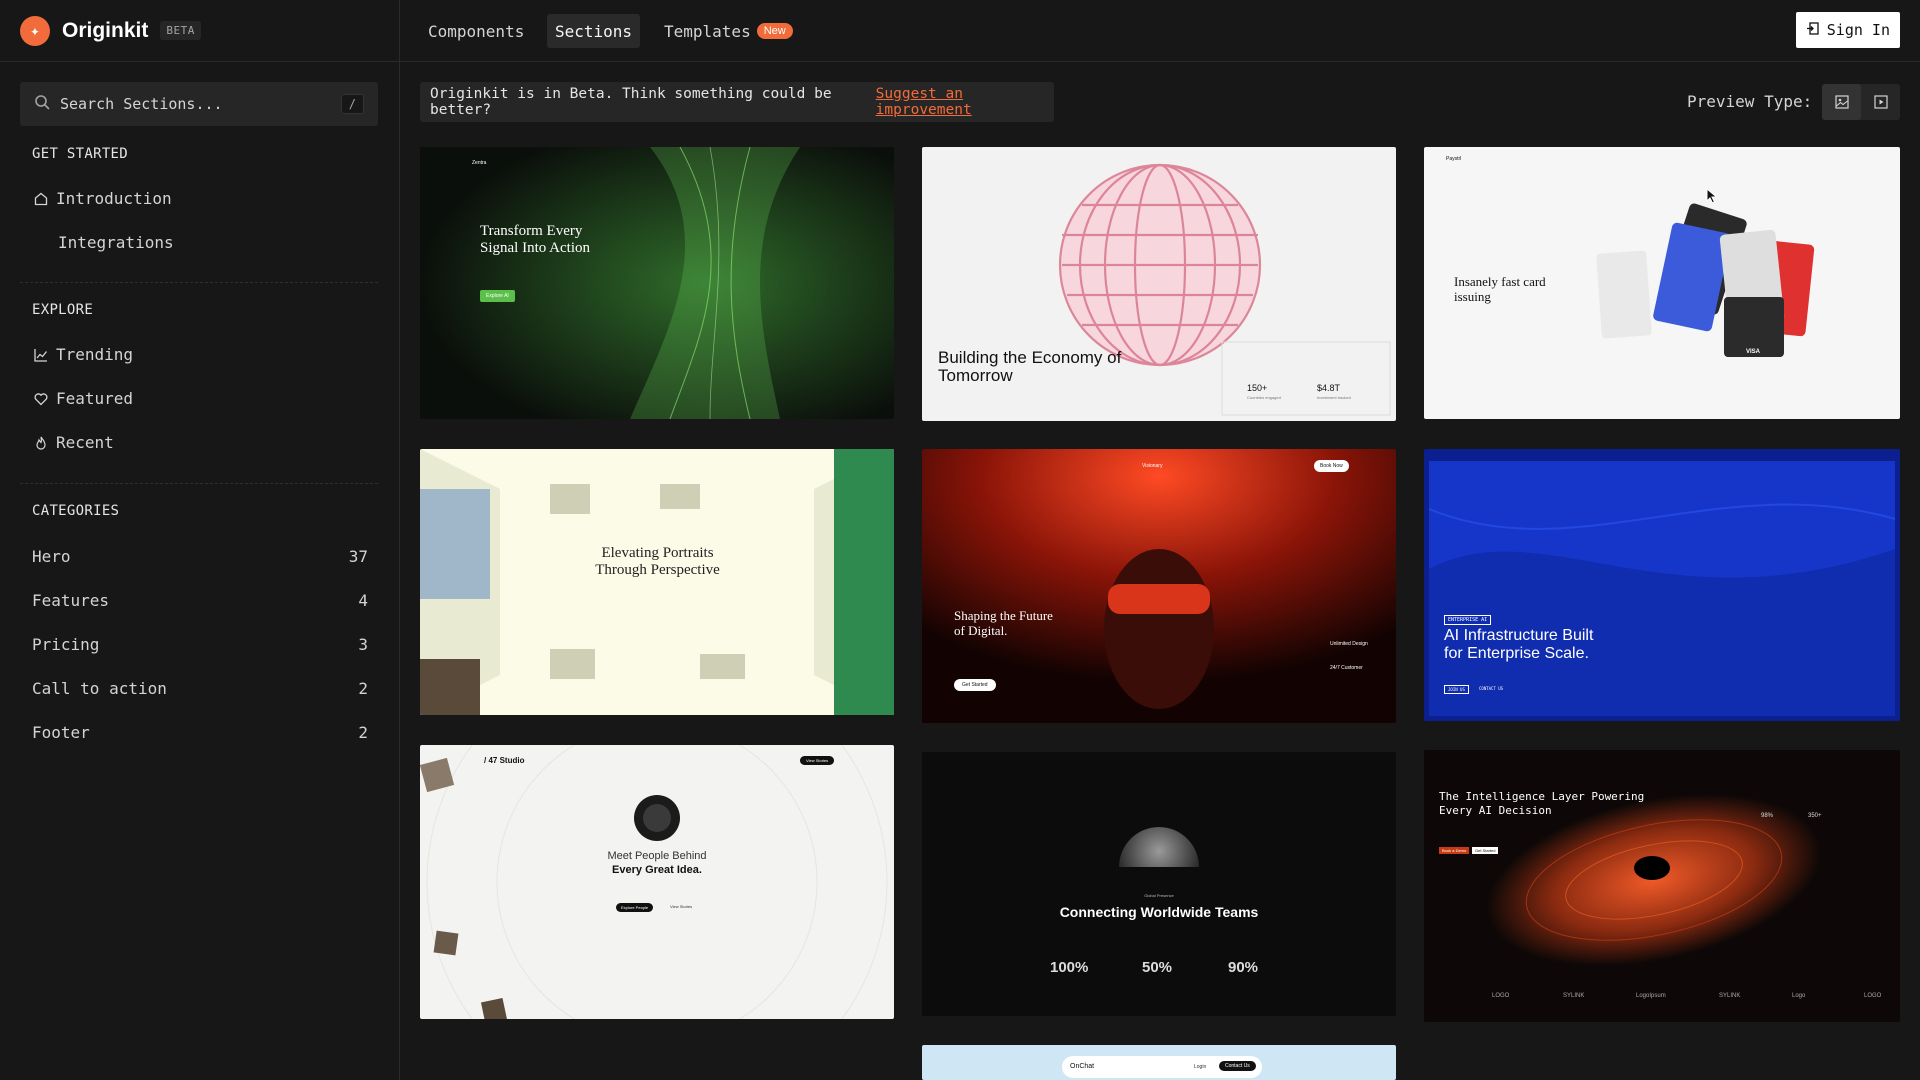  Describe the element at coordinates (76, 511) in the screenshot. I see `categories-title: CATEGORIES` at that location.